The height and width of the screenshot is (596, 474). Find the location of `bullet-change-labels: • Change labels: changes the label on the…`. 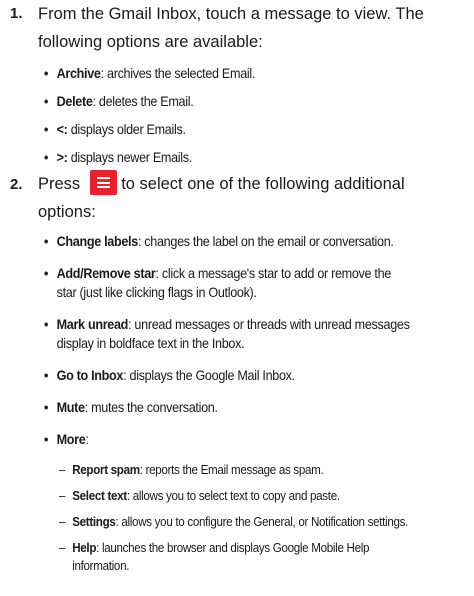

bullet-change-labels: • Change labels: changes the label on the… is located at coordinates (219, 241).